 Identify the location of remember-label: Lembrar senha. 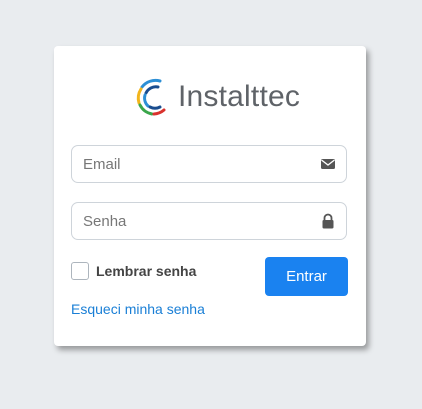
(146, 271).